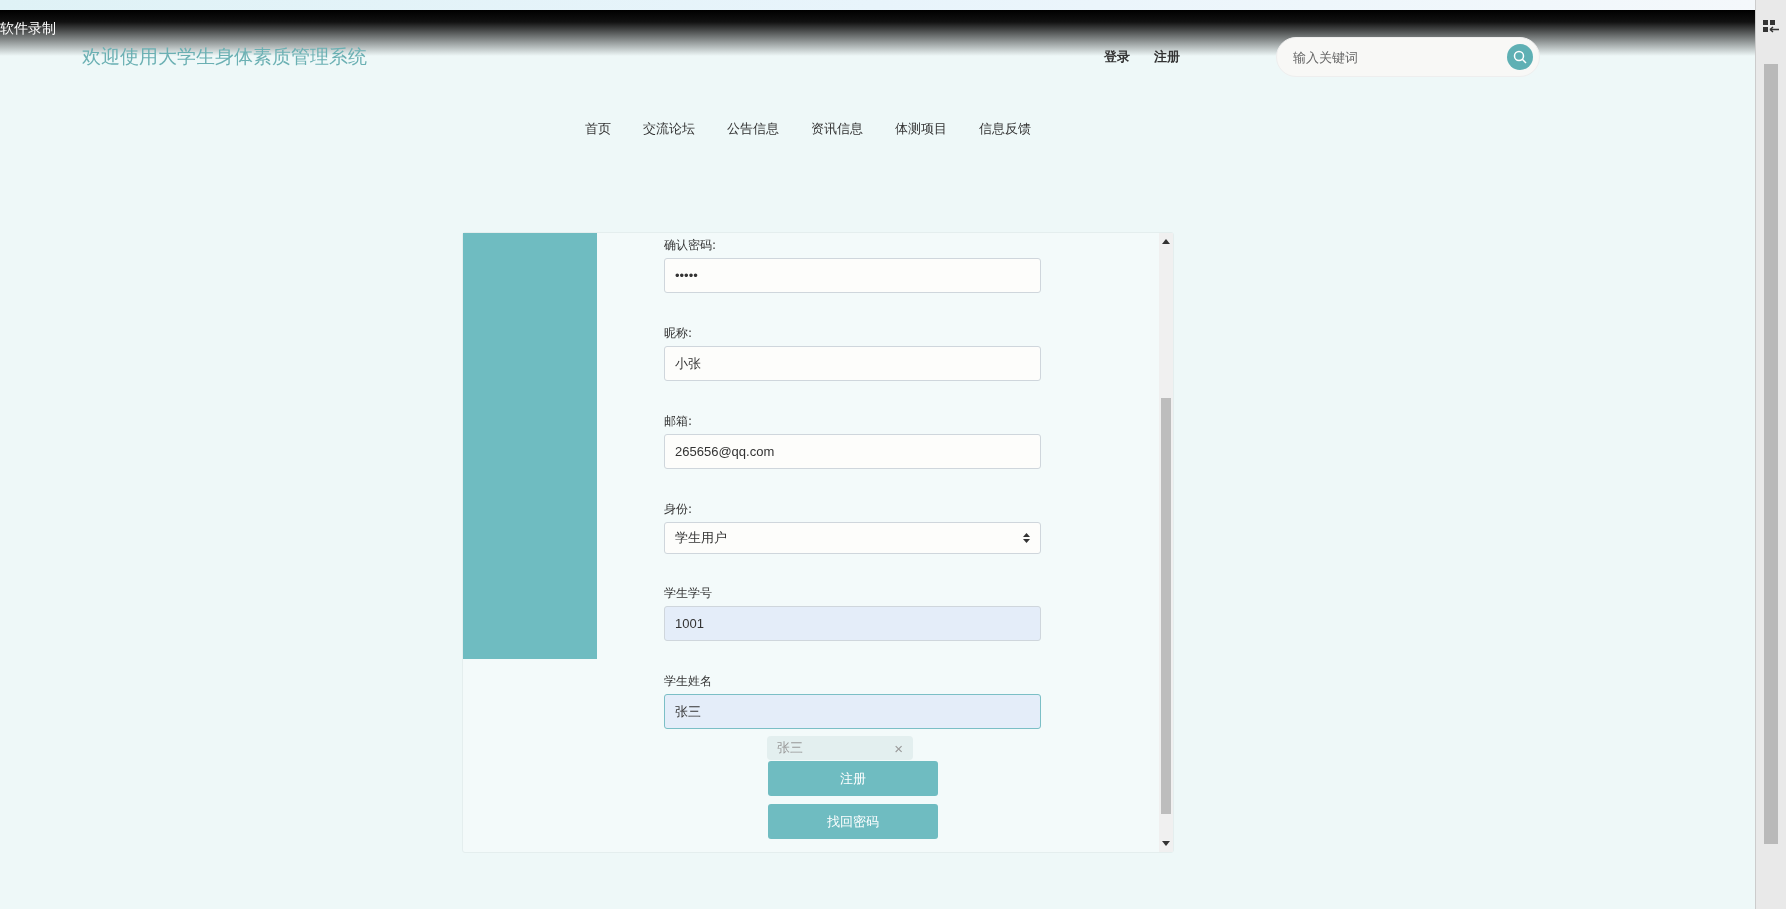 This screenshot has width=1786, height=909. What do you see at coordinates (597, 129) in the screenshot?
I see `nav-link: 首页` at bounding box center [597, 129].